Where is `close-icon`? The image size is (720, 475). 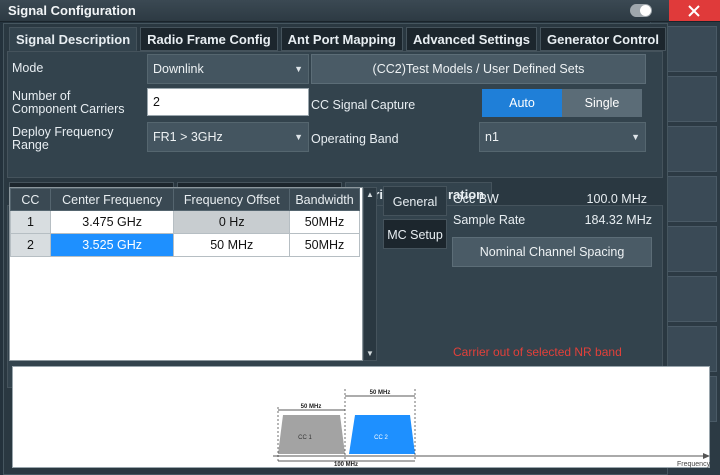
close-icon is located at coordinates (694, 11).